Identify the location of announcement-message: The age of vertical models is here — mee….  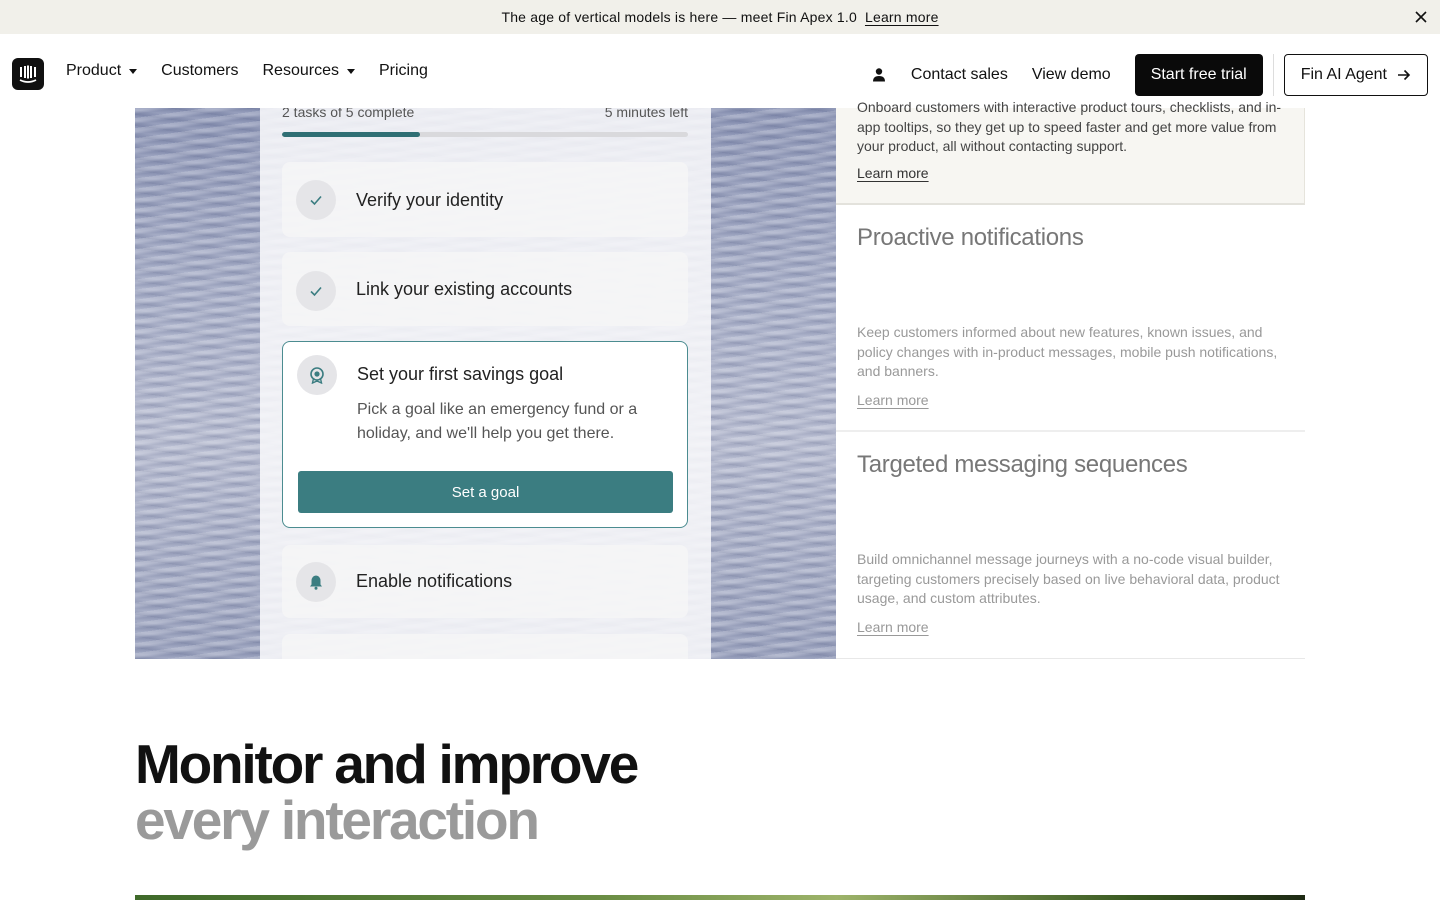
(679, 17).